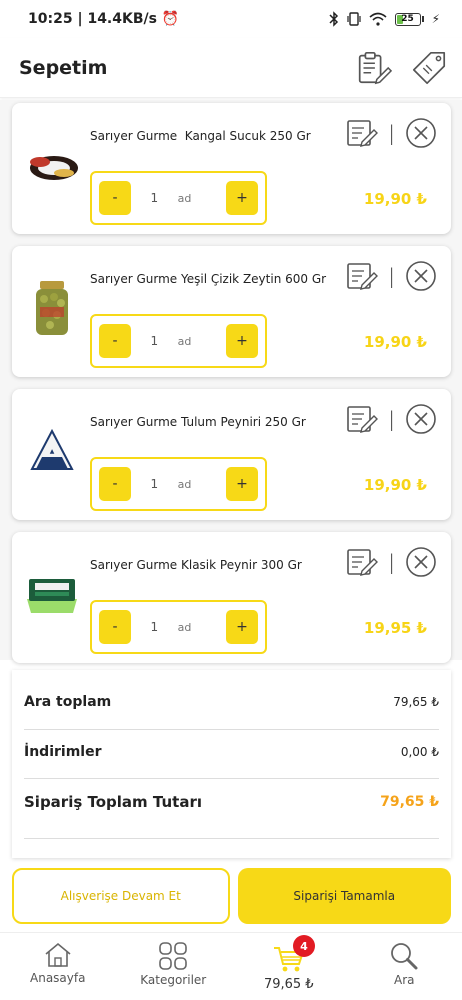  What do you see at coordinates (231, 802) in the screenshot?
I see `total-row: Sipariş Toplam Tutarı 79,65 ₺` at bounding box center [231, 802].